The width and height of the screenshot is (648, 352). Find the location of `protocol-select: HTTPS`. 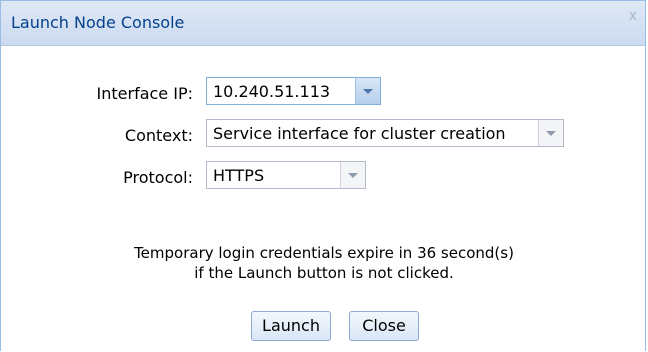

protocol-select: HTTPS is located at coordinates (286, 175).